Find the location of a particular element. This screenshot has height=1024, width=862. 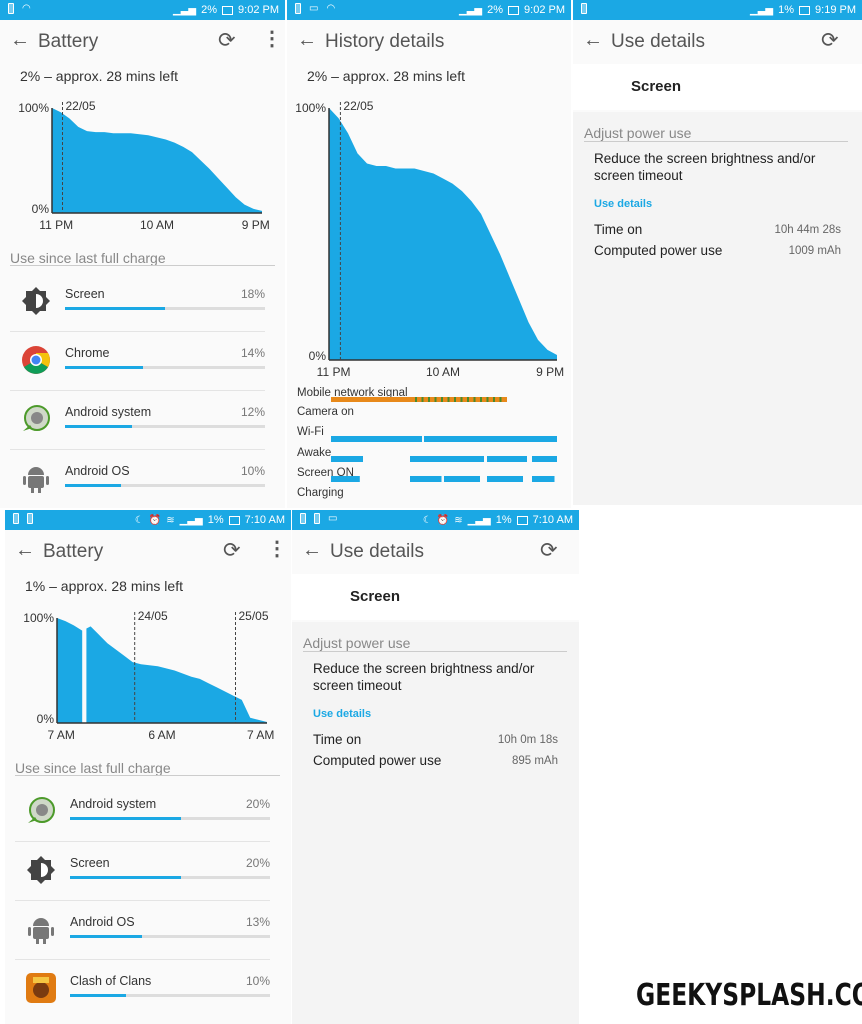

clock: 7:10 AM is located at coordinates (552, 520).